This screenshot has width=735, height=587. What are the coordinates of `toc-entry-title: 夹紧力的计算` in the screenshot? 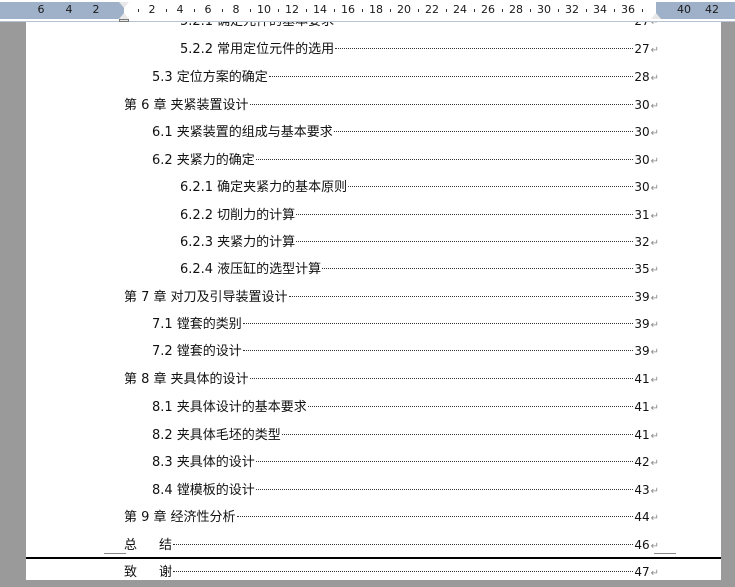 It's located at (256, 242).